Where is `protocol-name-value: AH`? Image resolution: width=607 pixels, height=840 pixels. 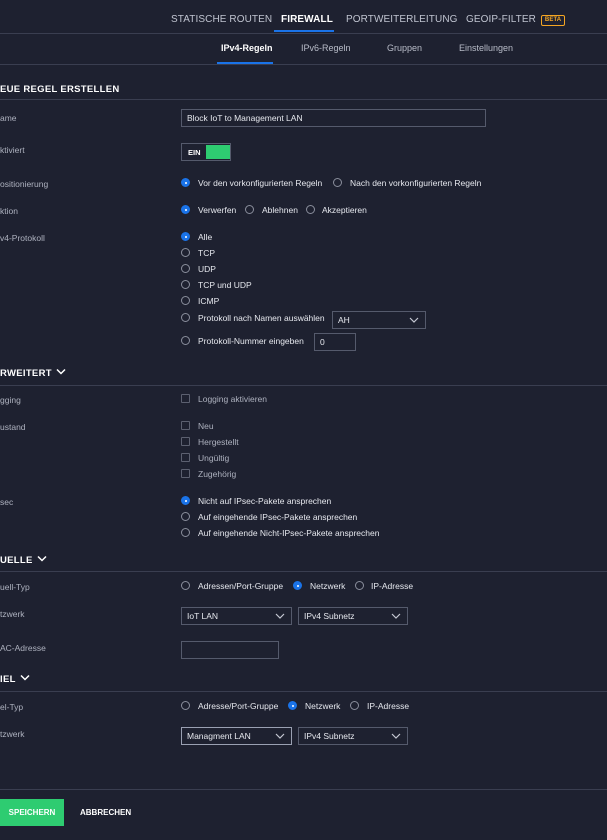
protocol-name-value: AH is located at coordinates (344, 320).